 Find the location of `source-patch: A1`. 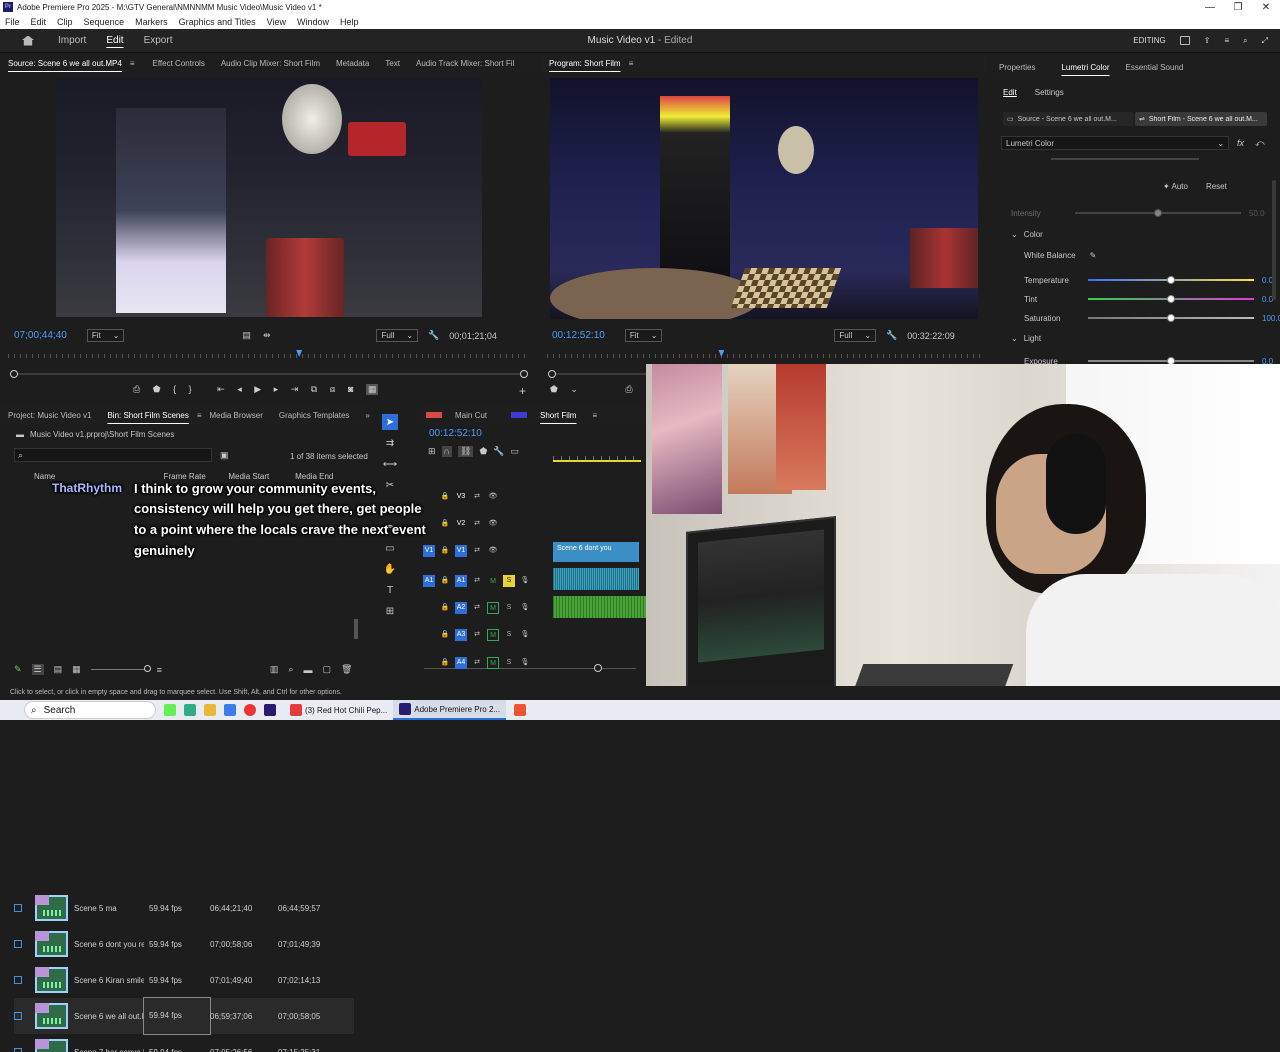

source-patch: A1 is located at coordinates (429, 581).